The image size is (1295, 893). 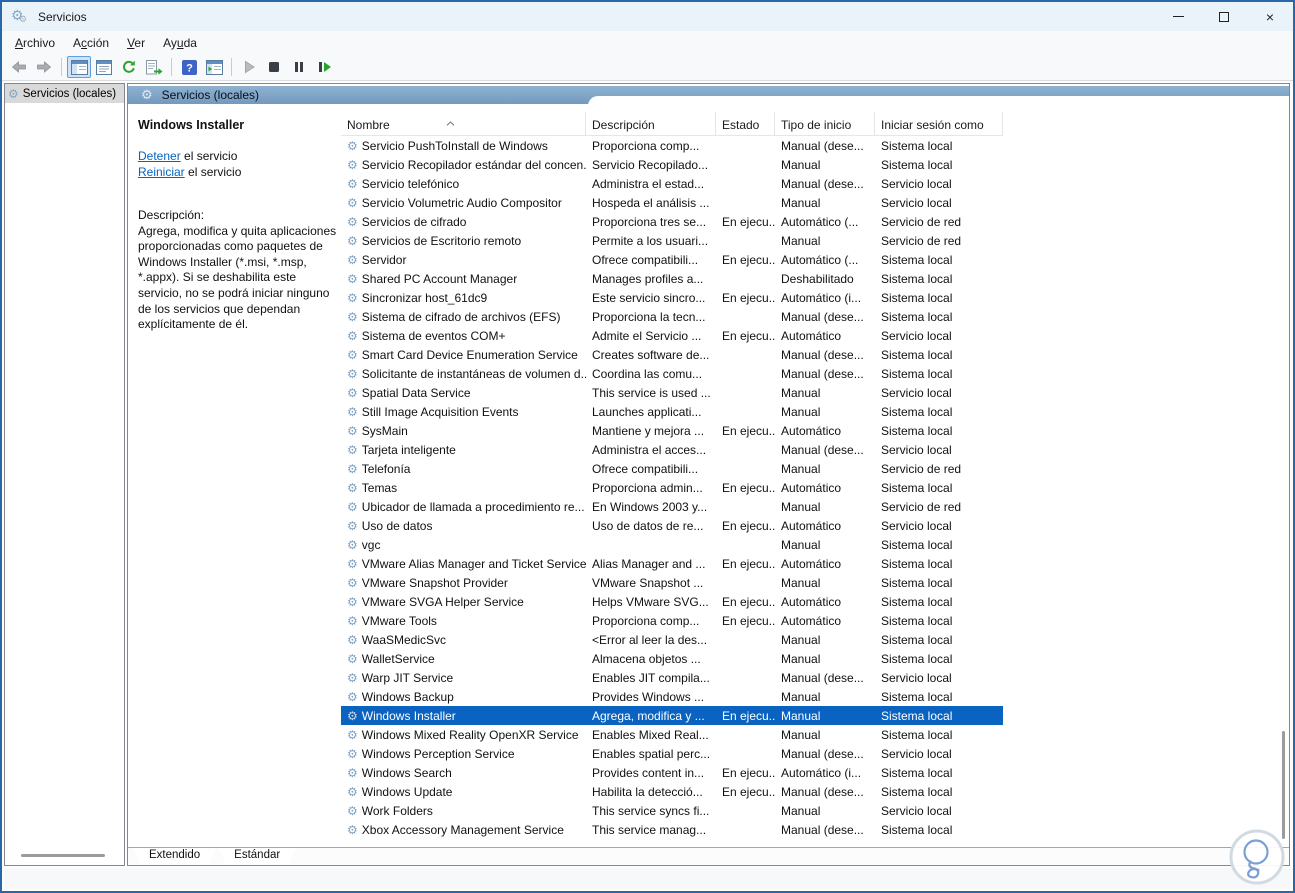 What do you see at coordinates (1283, 785) in the screenshot?
I see `vertical-scrollbar` at bounding box center [1283, 785].